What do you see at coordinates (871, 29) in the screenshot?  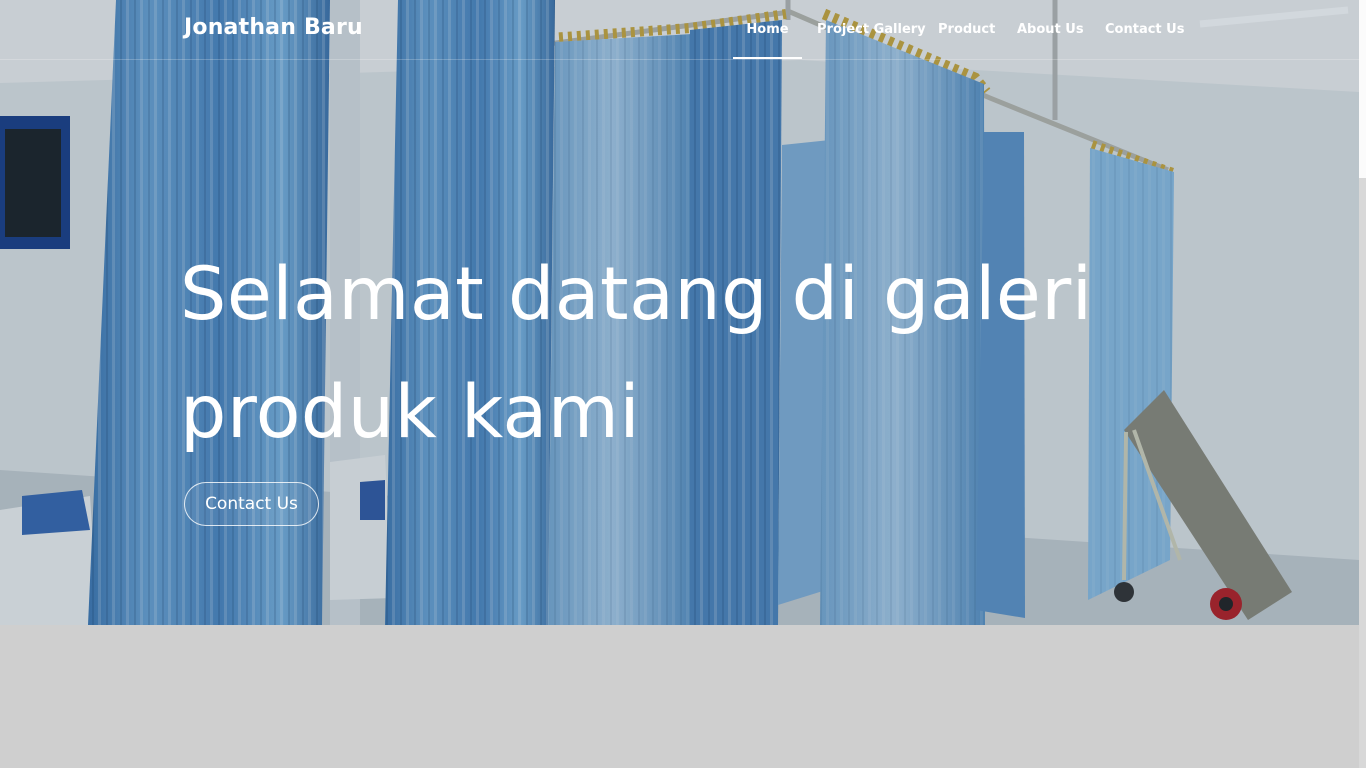 I see `nav-project-gallery-link: Project Gallery` at bounding box center [871, 29].